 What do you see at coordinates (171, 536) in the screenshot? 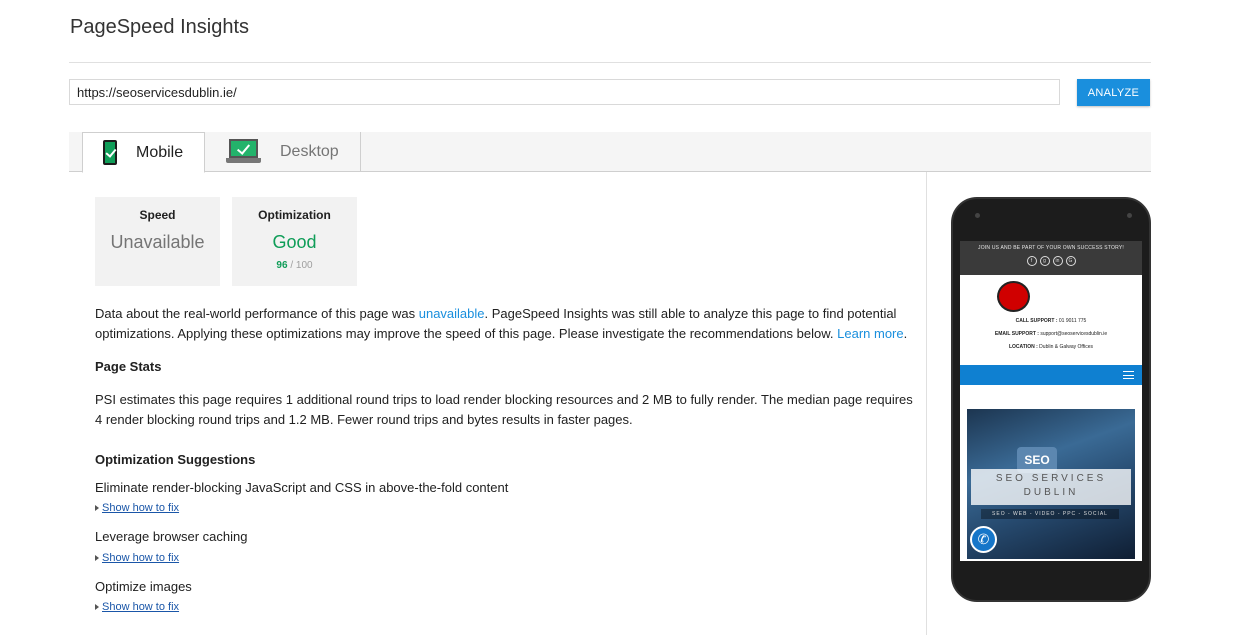
I see `suggestion-title-browser-caching: Leverage browser caching` at bounding box center [171, 536].